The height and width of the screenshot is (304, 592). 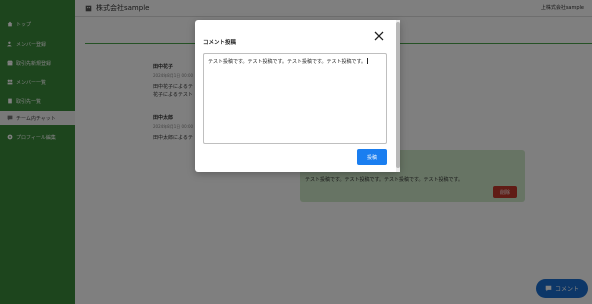 What do you see at coordinates (379, 36) in the screenshot?
I see `close-icon` at bounding box center [379, 36].